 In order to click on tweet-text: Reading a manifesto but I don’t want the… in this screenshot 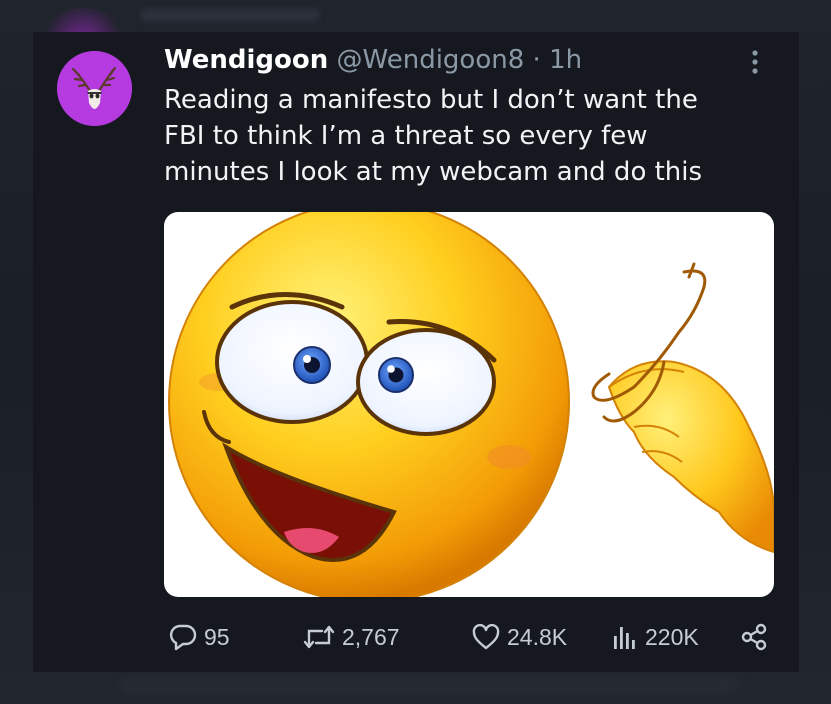, I will do `click(433, 136)`.